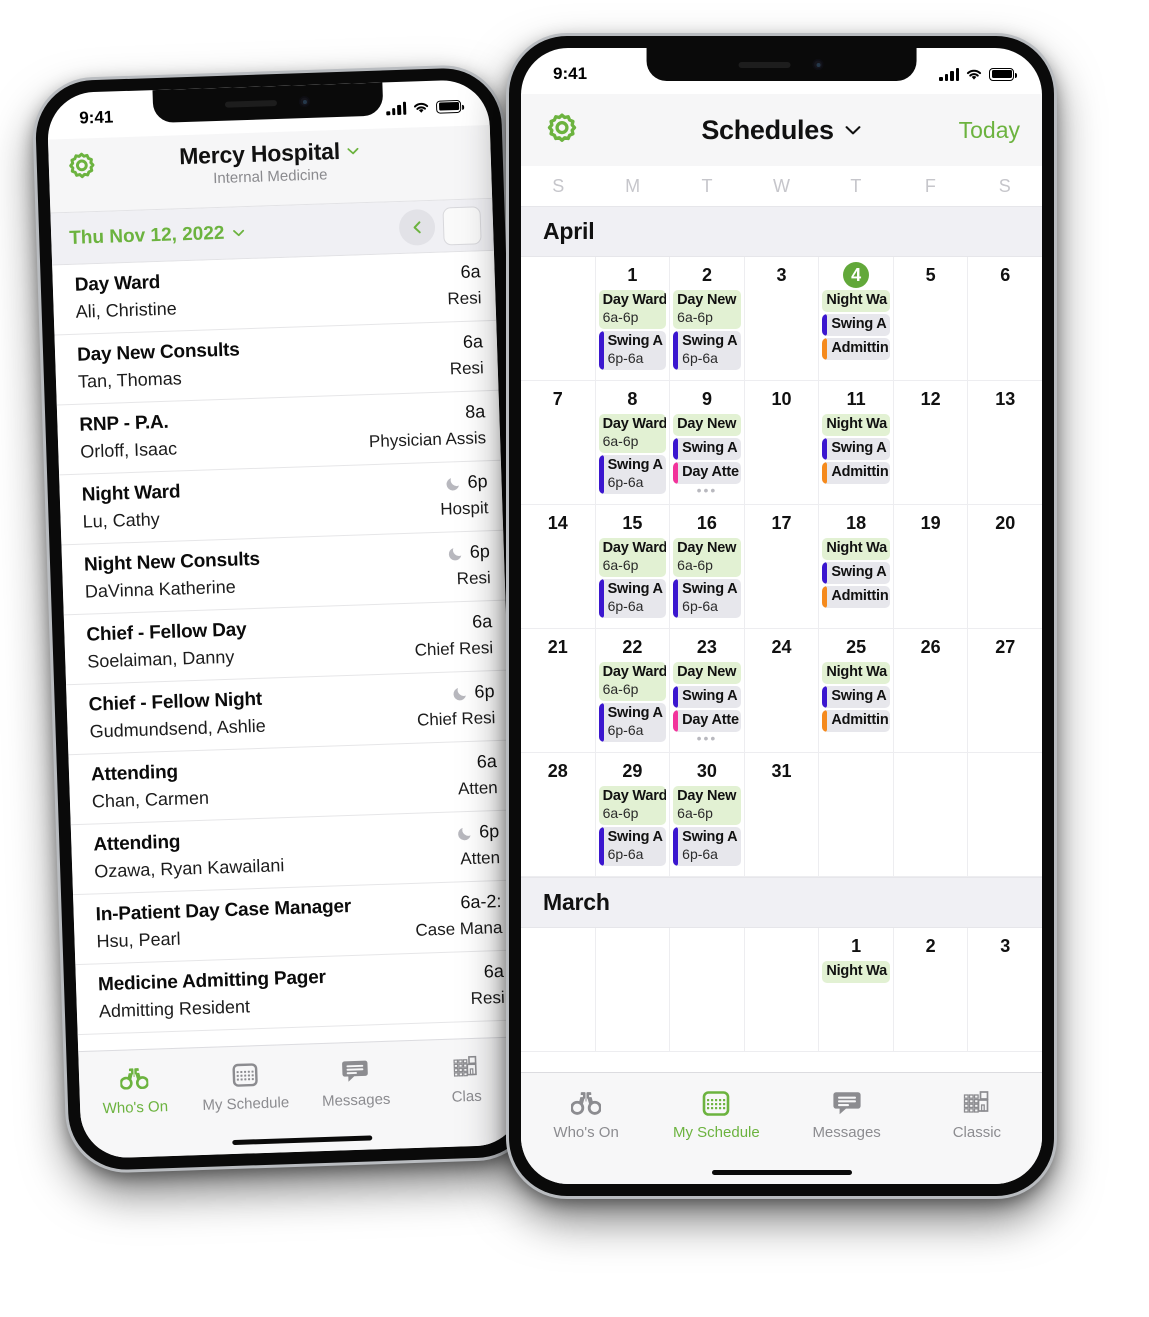  I want to click on calendar-day-cell: 16 Day New 6a-6p Swing A 6p-6a, so click(707, 567).